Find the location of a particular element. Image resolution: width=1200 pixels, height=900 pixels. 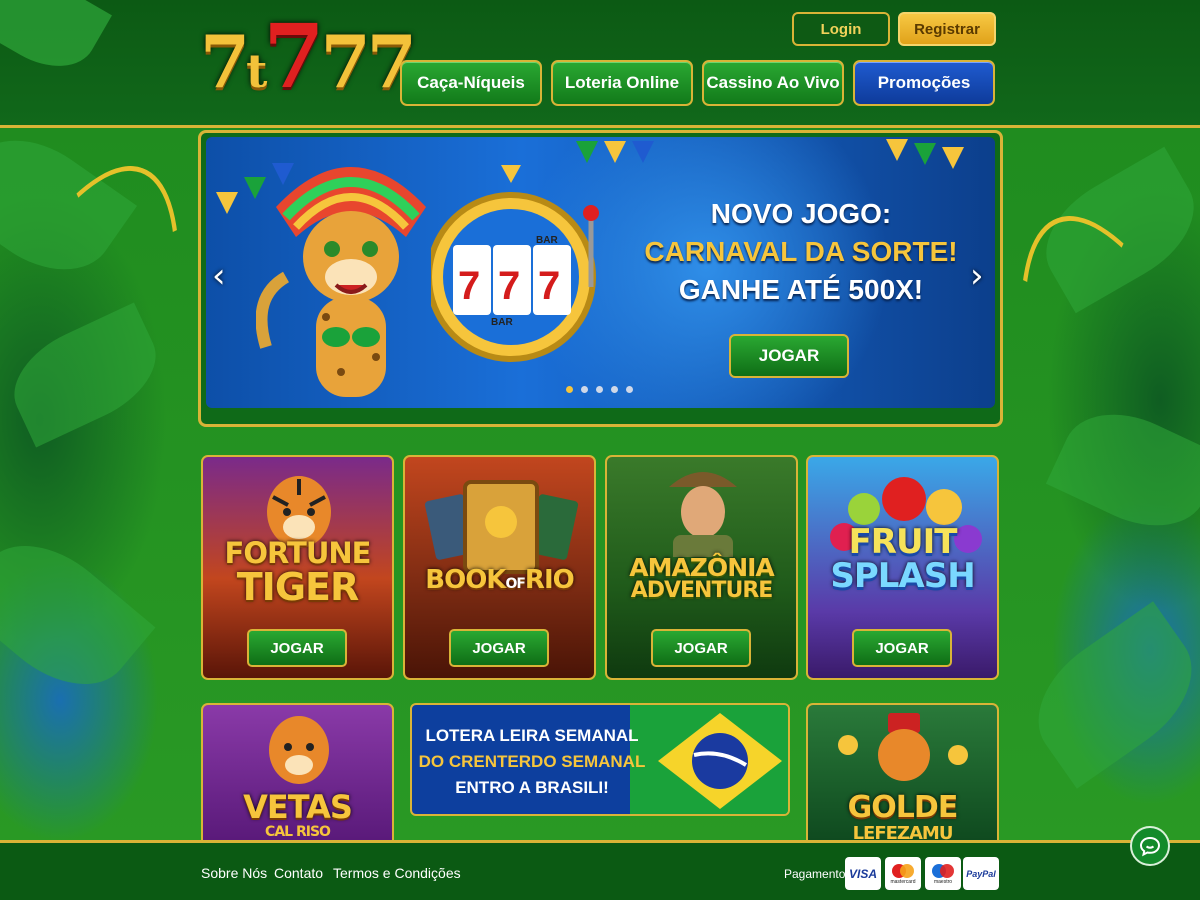

banner-pagination is located at coordinates (599, 389).